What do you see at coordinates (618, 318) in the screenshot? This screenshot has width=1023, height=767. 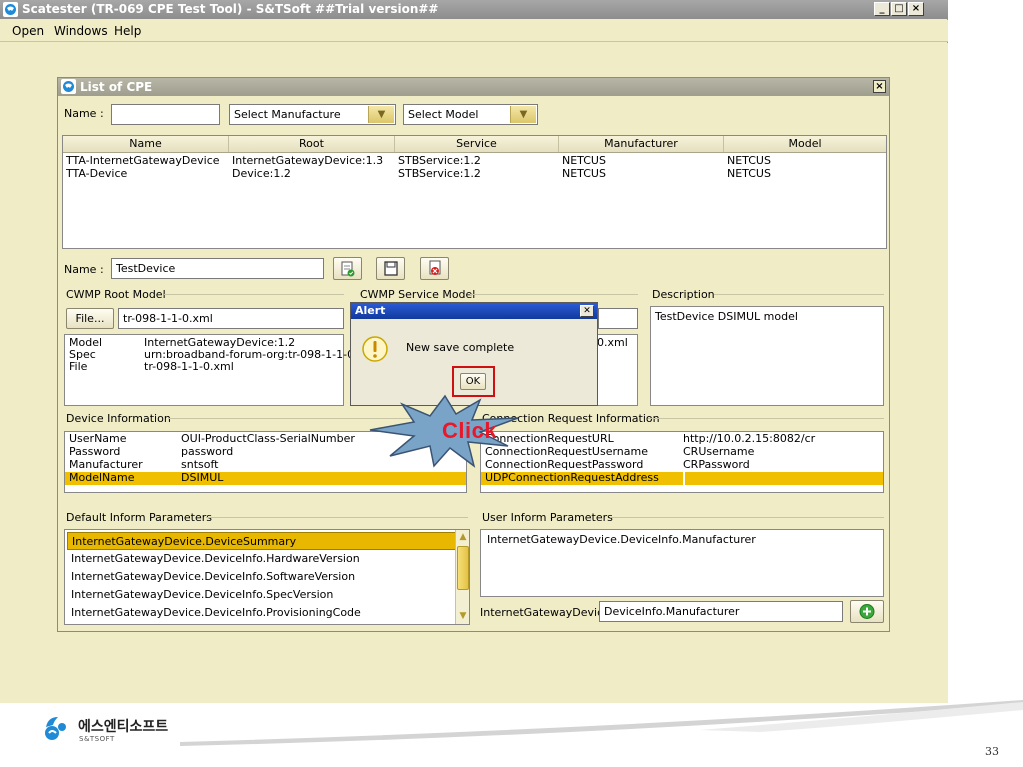 I see `service-model-file-input` at bounding box center [618, 318].